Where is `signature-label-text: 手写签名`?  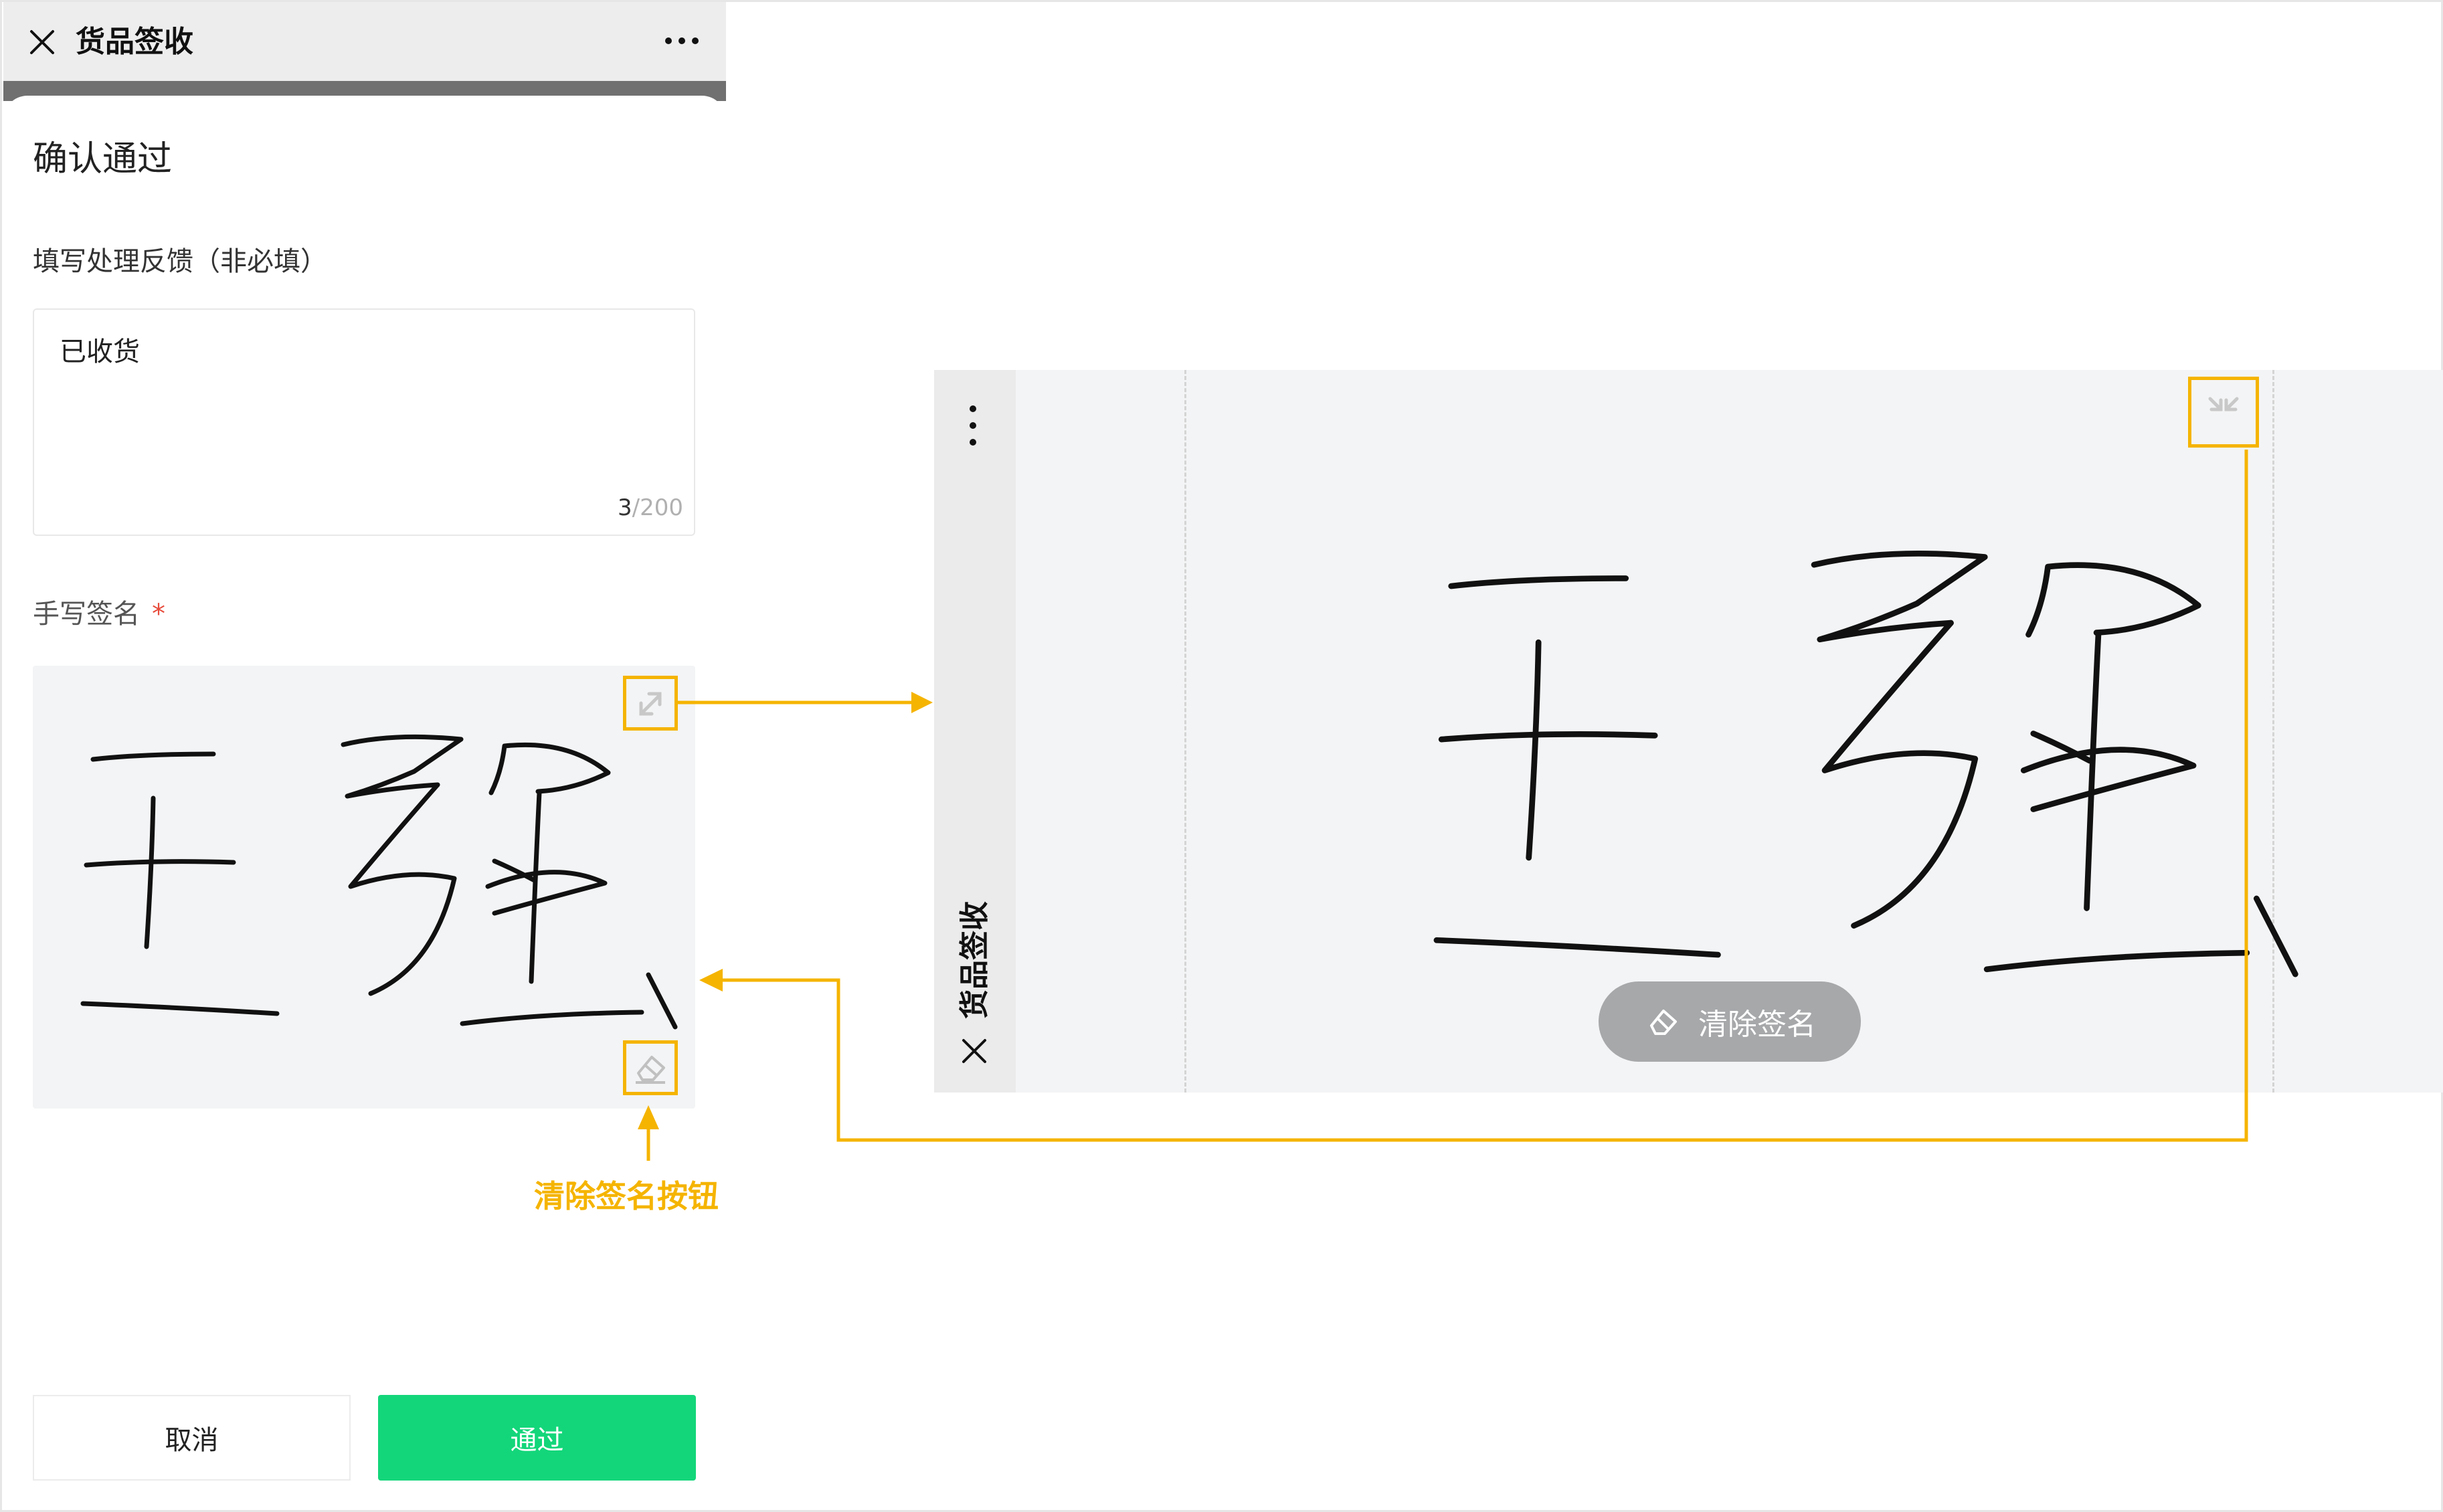 signature-label-text: 手写签名 is located at coordinates (86, 614).